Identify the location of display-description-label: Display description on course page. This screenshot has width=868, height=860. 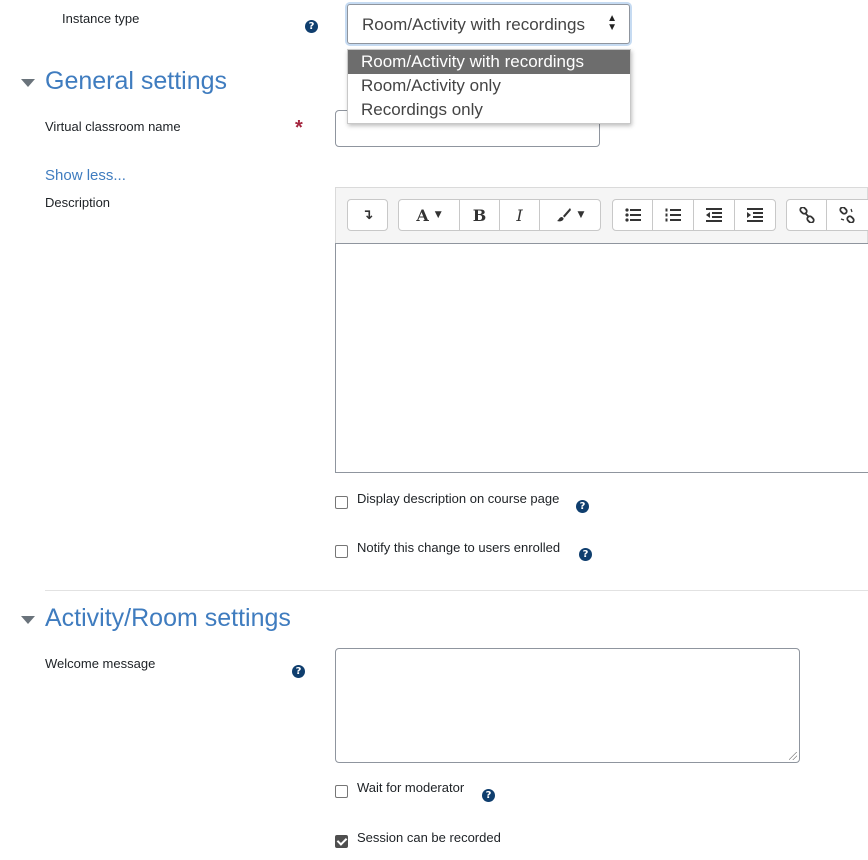
(458, 498).